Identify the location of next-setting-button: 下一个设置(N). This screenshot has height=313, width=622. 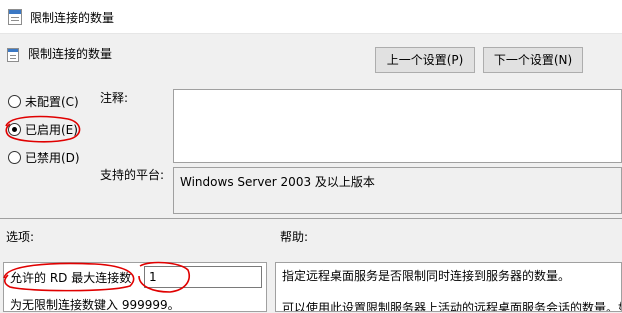
(533, 60).